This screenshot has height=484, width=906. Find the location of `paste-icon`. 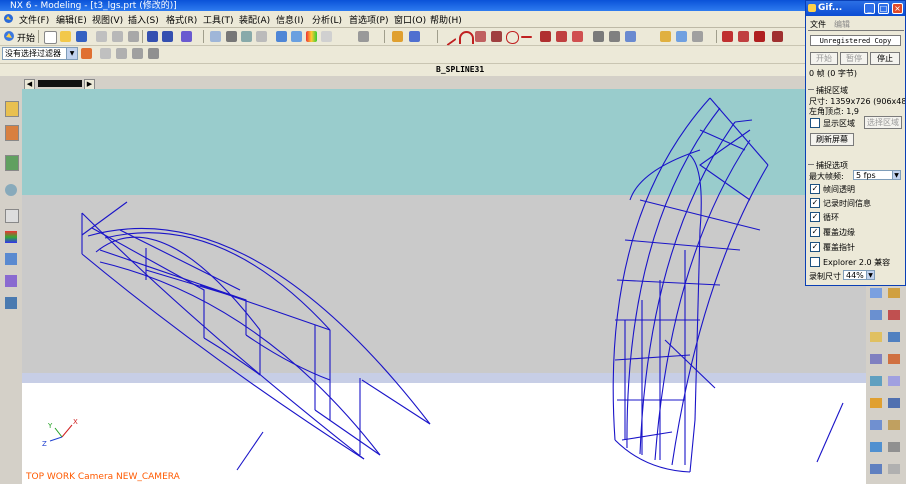

paste-icon is located at coordinates (133, 36).